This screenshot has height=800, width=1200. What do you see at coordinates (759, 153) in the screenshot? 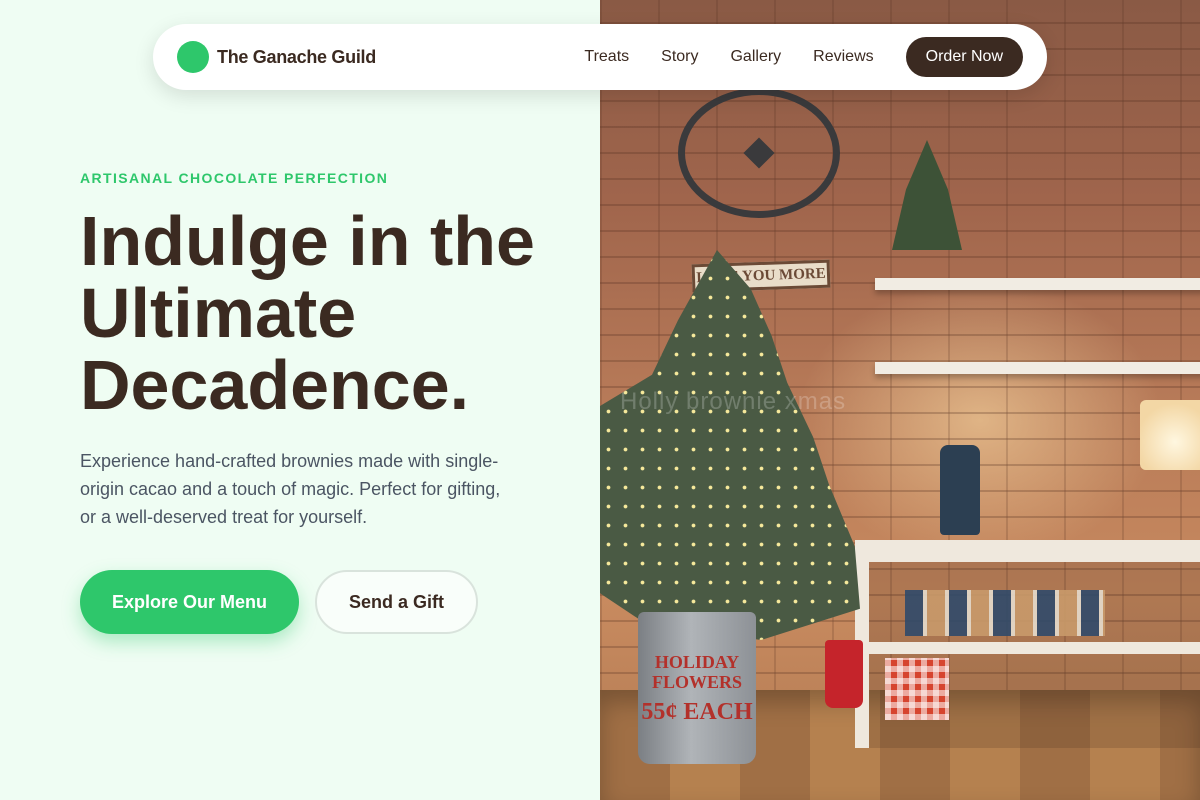
I see `wagon-wheel-decor` at bounding box center [759, 153].